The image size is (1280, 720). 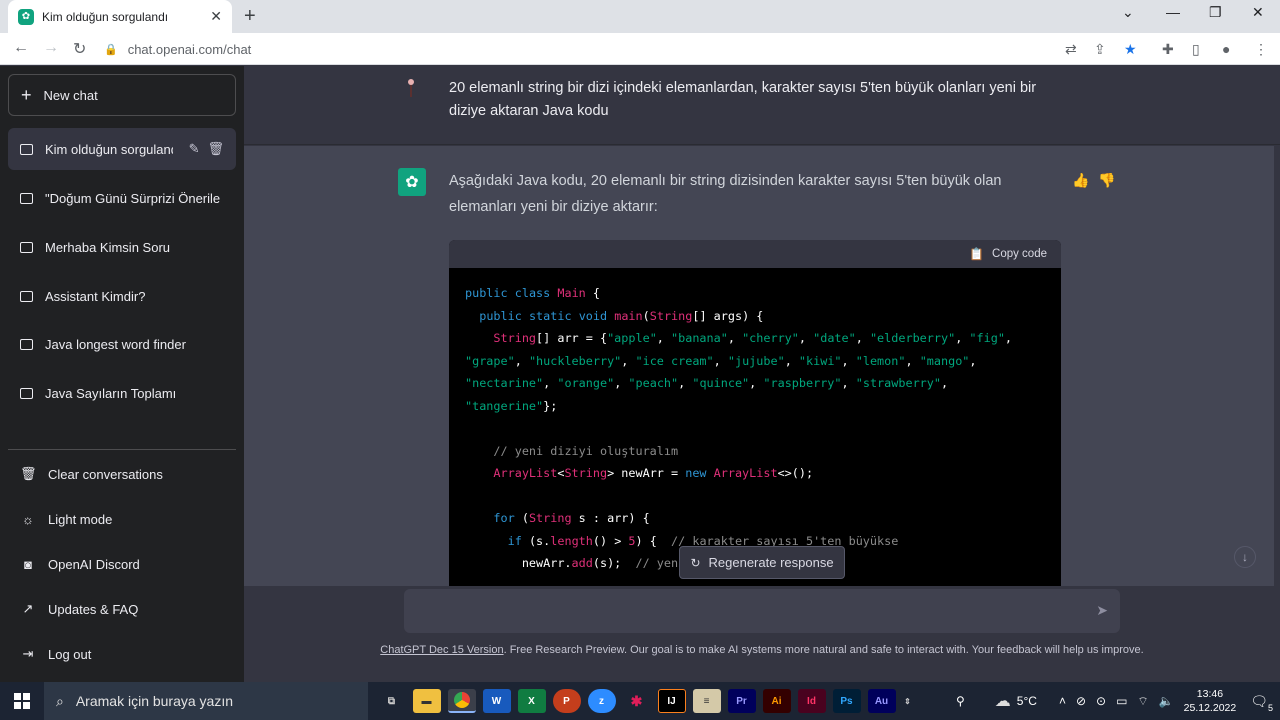 I want to click on conversation-item: Java Sayıların Toplamı, so click(x=122, y=393).